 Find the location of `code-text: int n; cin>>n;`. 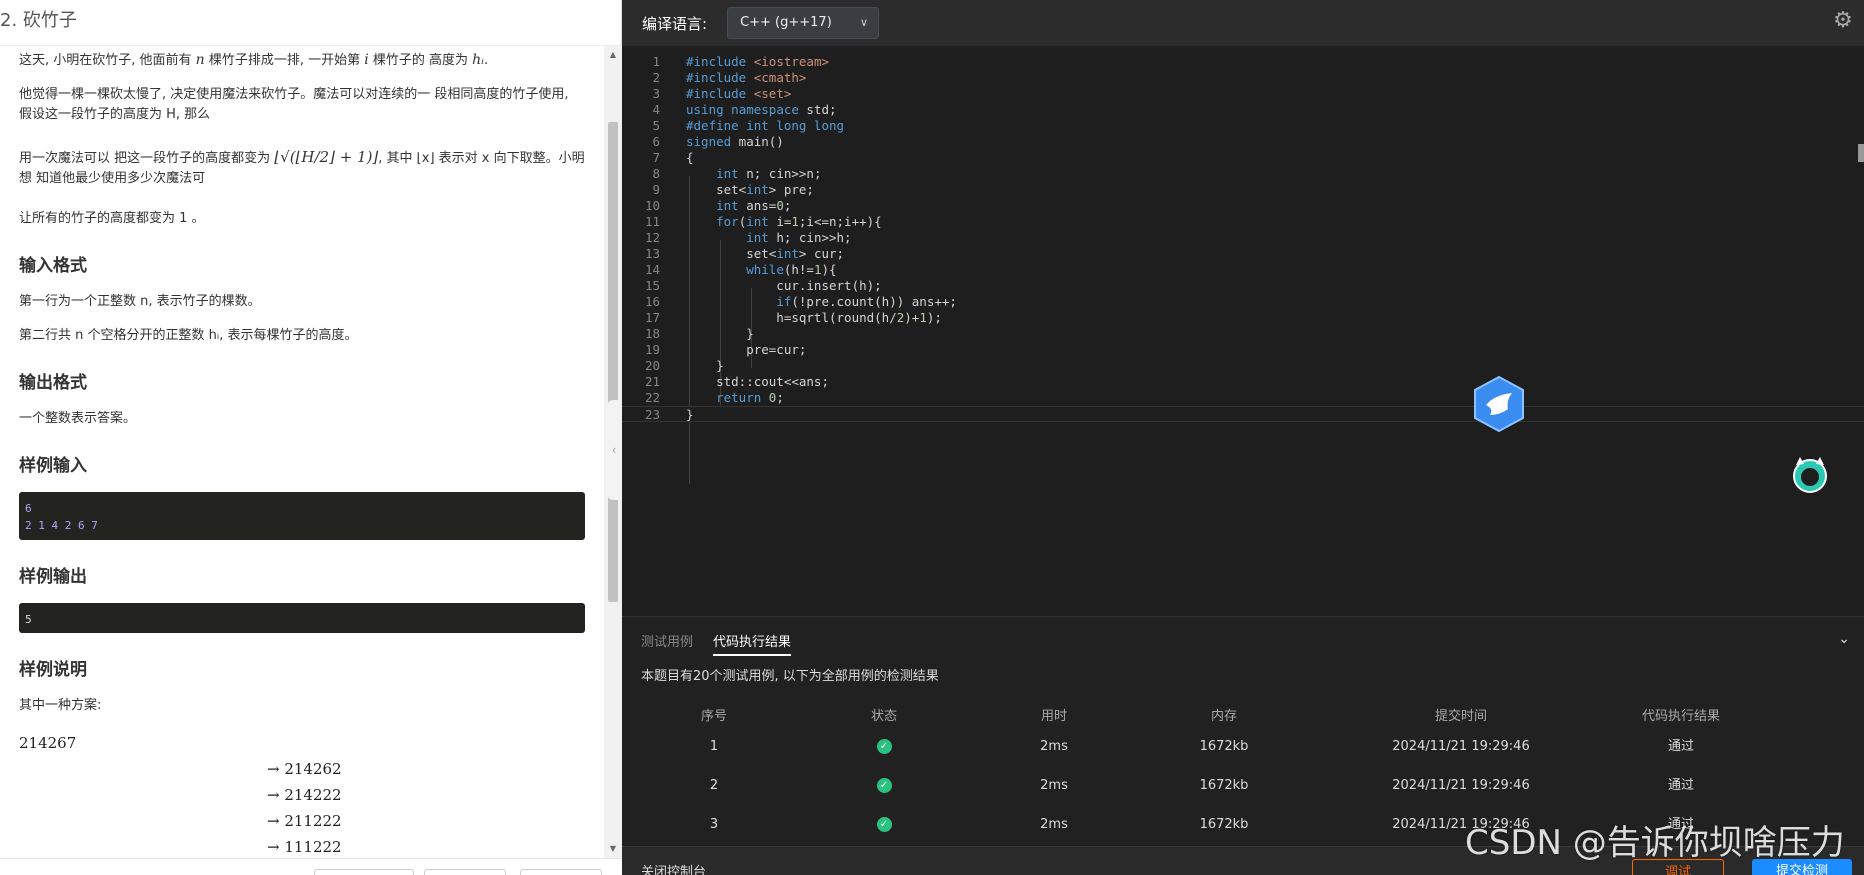

code-text: int n; cin>>n; is located at coordinates (769, 173).